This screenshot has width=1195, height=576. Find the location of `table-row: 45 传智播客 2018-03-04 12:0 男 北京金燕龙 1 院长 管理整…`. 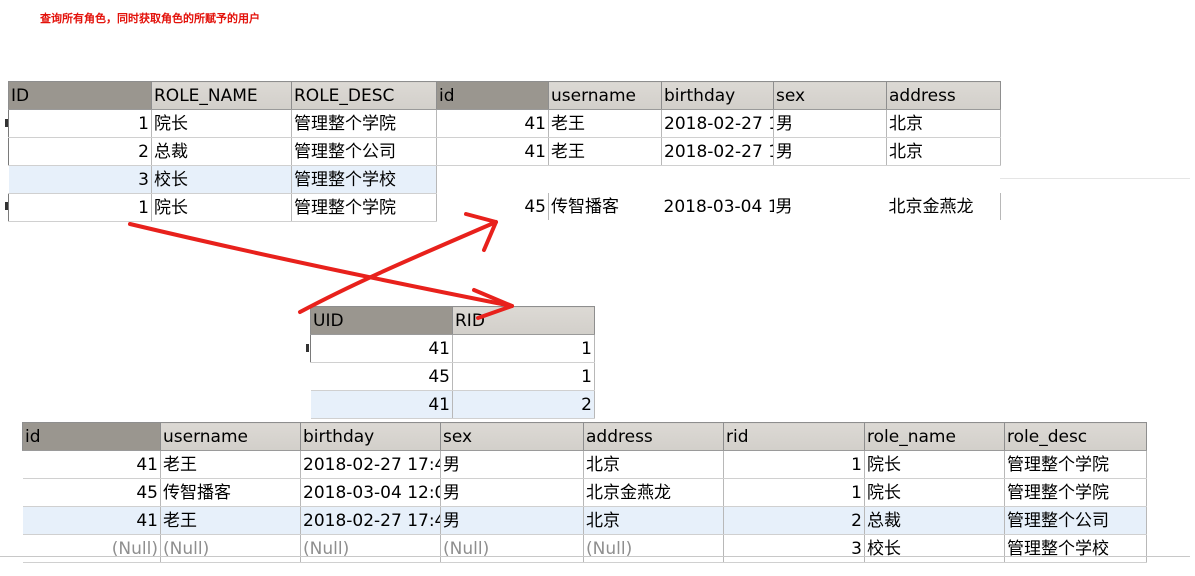

table-row: 45 传智播客 2018-03-04 12:0 男 北京金燕龙 1 院长 管理整… is located at coordinates (584, 492).